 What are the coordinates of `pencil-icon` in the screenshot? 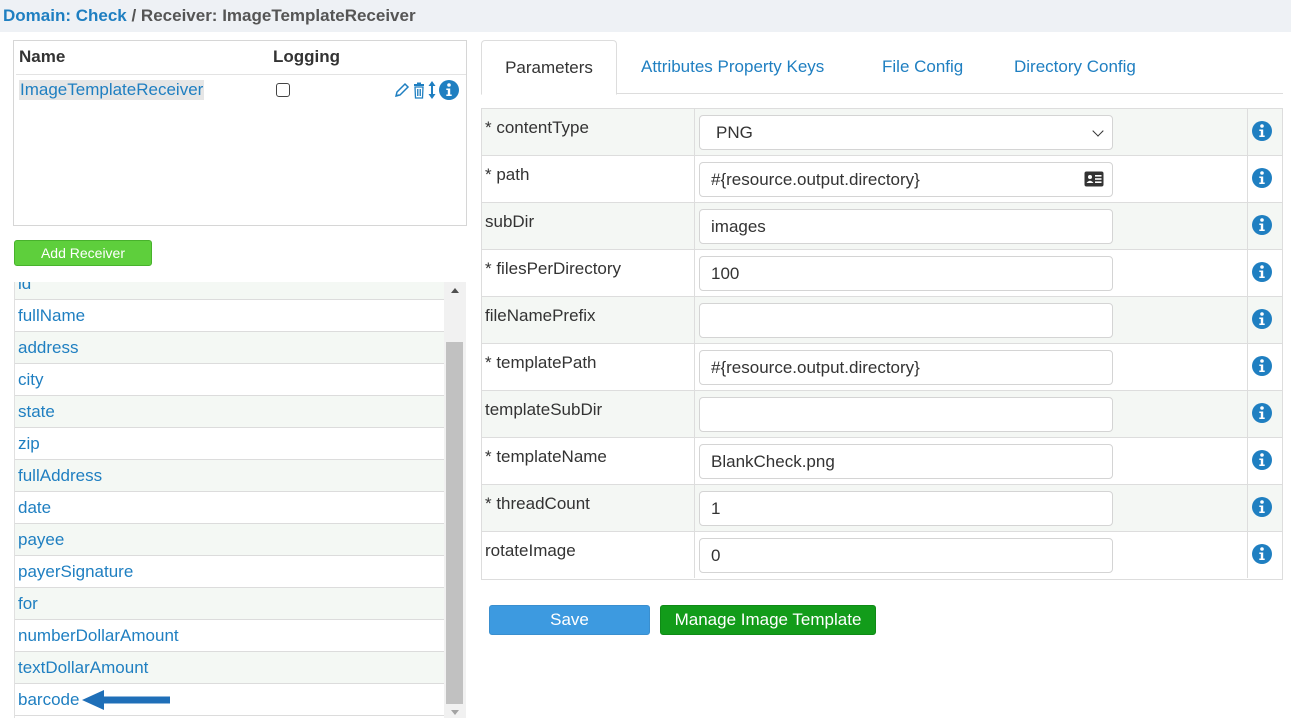 It's located at (402, 90).